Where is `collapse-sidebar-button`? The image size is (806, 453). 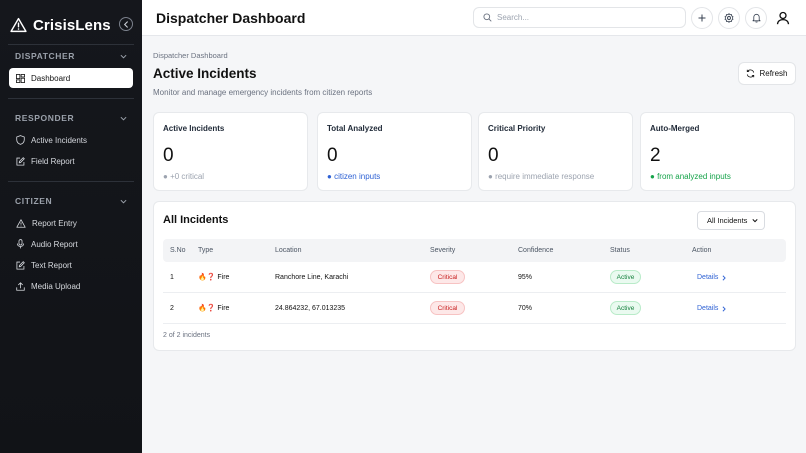 collapse-sidebar-button is located at coordinates (126, 24).